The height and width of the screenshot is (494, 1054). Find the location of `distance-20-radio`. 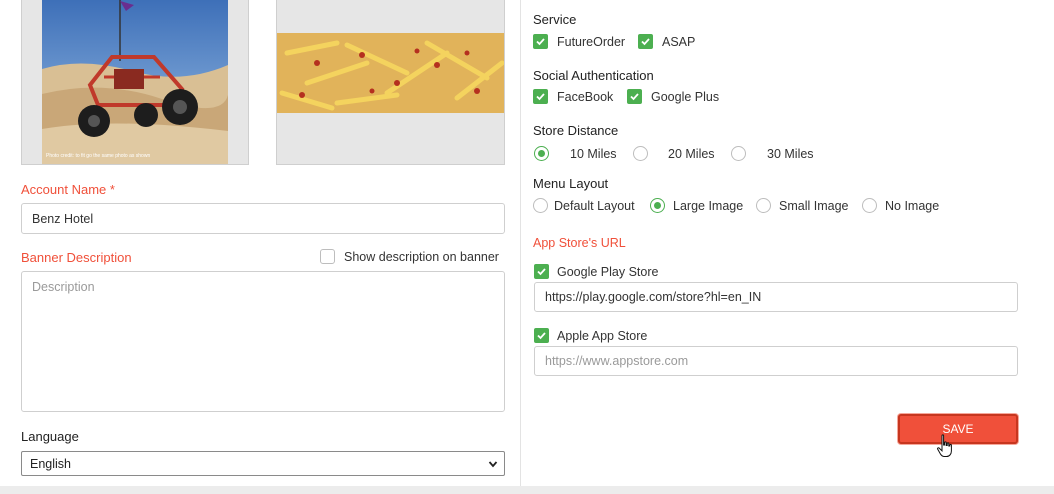

distance-20-radio is located at coordinates (640, 153).